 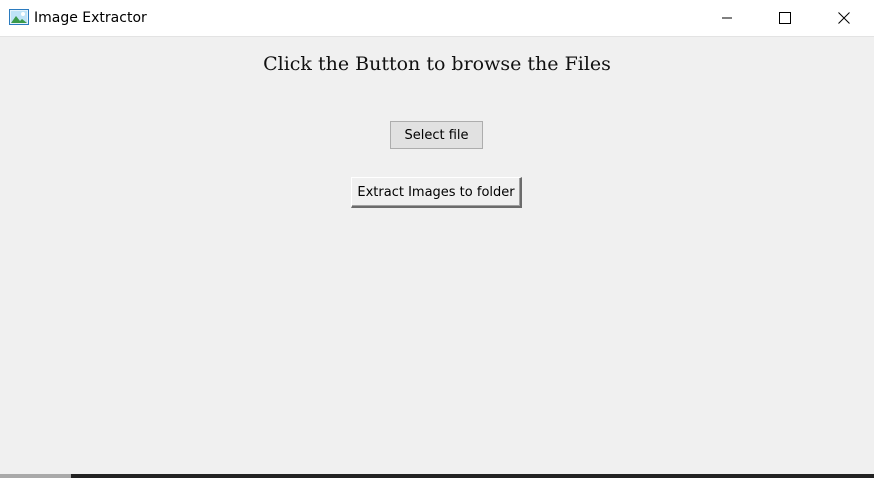 I want to click on minimize-icon, so click(x=727, y=18).